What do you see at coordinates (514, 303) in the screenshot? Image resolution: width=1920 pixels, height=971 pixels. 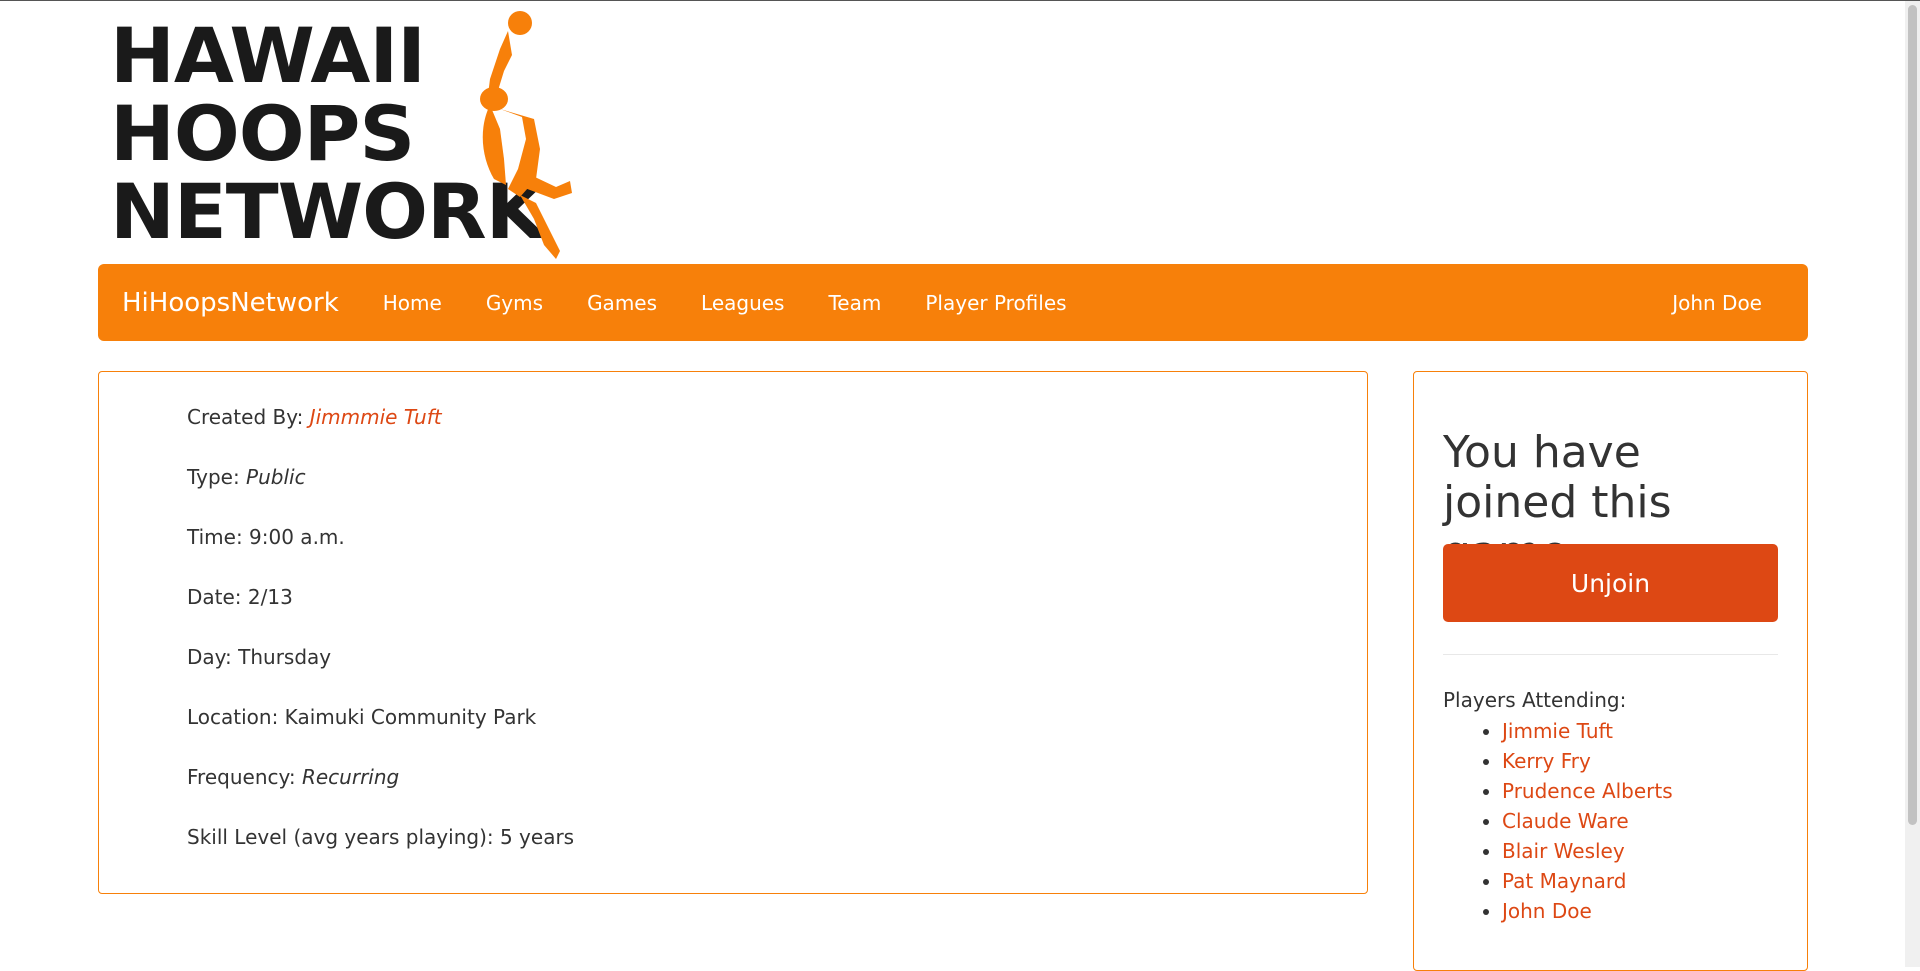 I see `nav-item-gyms: Gyms` at bounding box center [514, 303].